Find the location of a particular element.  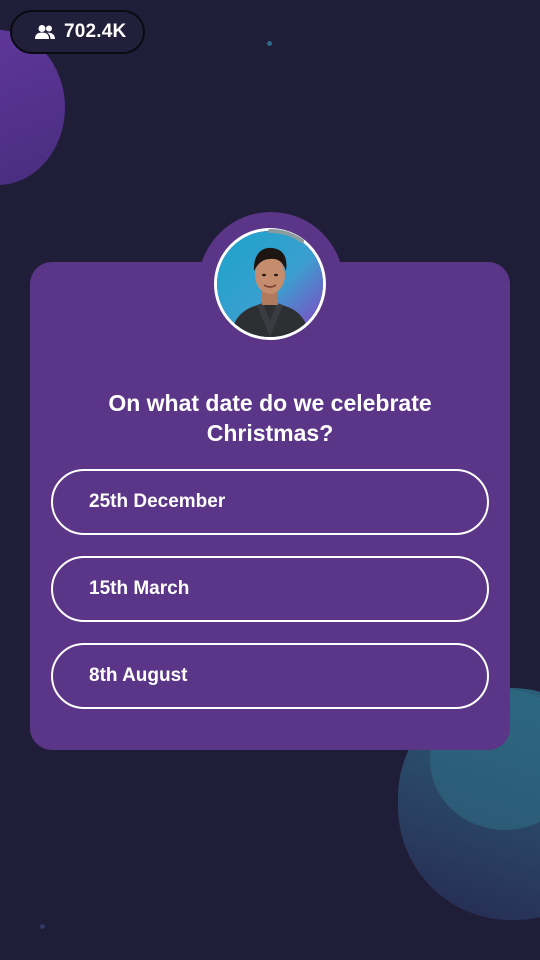

answer-option-label: 15th March is located at coordinates (139, 588).